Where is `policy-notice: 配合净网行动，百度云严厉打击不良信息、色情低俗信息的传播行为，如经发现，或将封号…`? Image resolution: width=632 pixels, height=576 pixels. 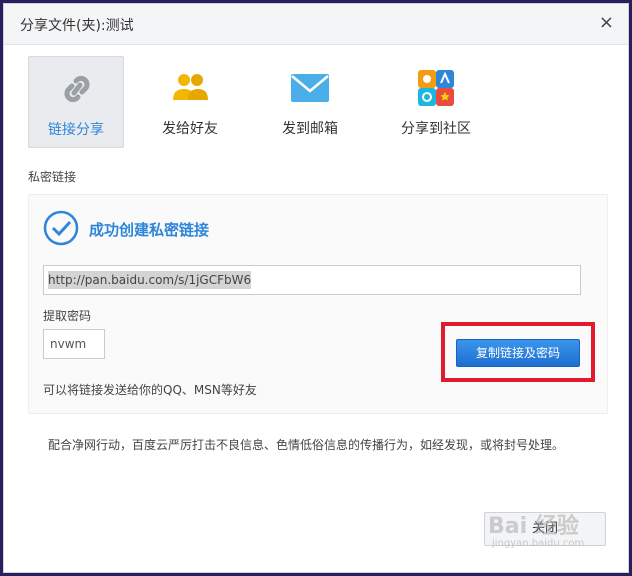 policy-notice: 配合净网行动，百度云严厉打击不良信息、色情低俗信息的传播行为，如经发现，或将封号… is located at coordinates (306, 445).